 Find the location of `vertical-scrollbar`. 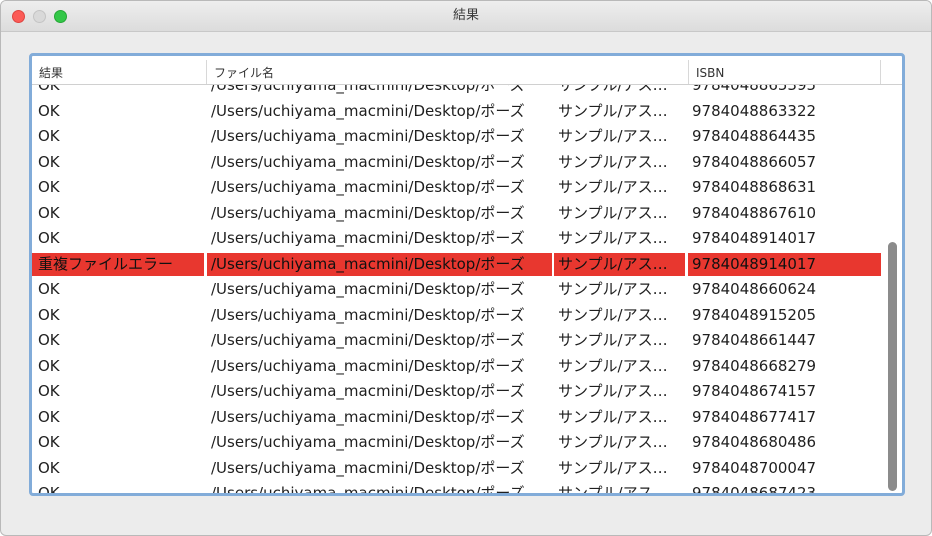

vertical-scrollbar is located at coordinates (892, 289).